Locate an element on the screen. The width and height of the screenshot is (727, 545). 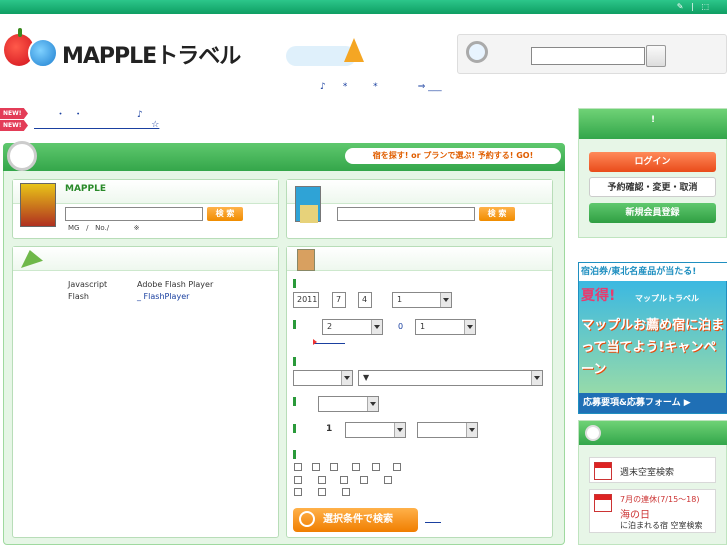
news-item: ・ ・ ♪ is located at coordinates (89, 113).